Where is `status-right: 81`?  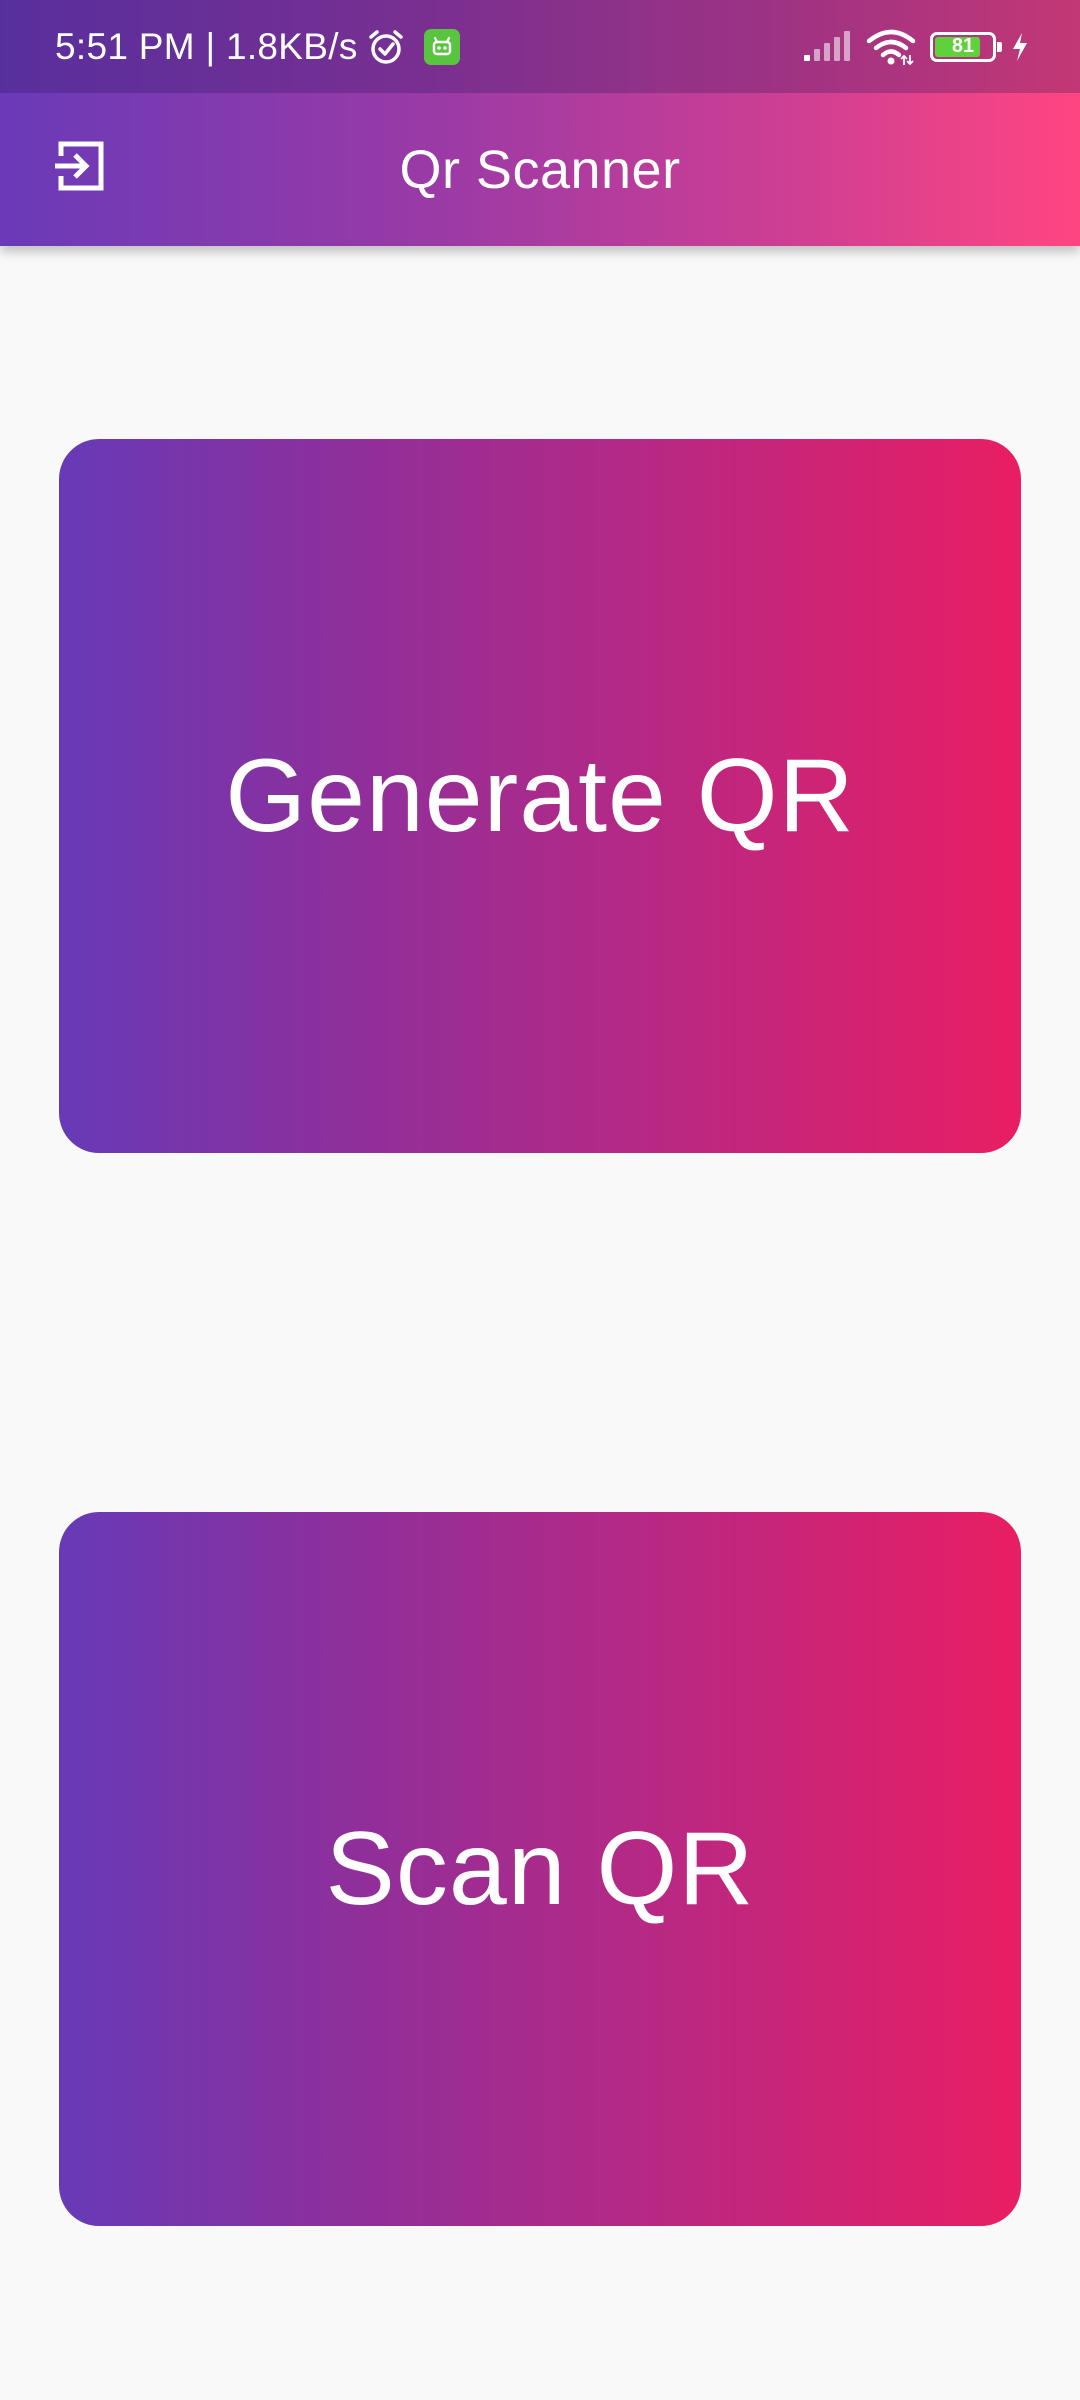 status-right: 81 is located at coordinates (916, 46).